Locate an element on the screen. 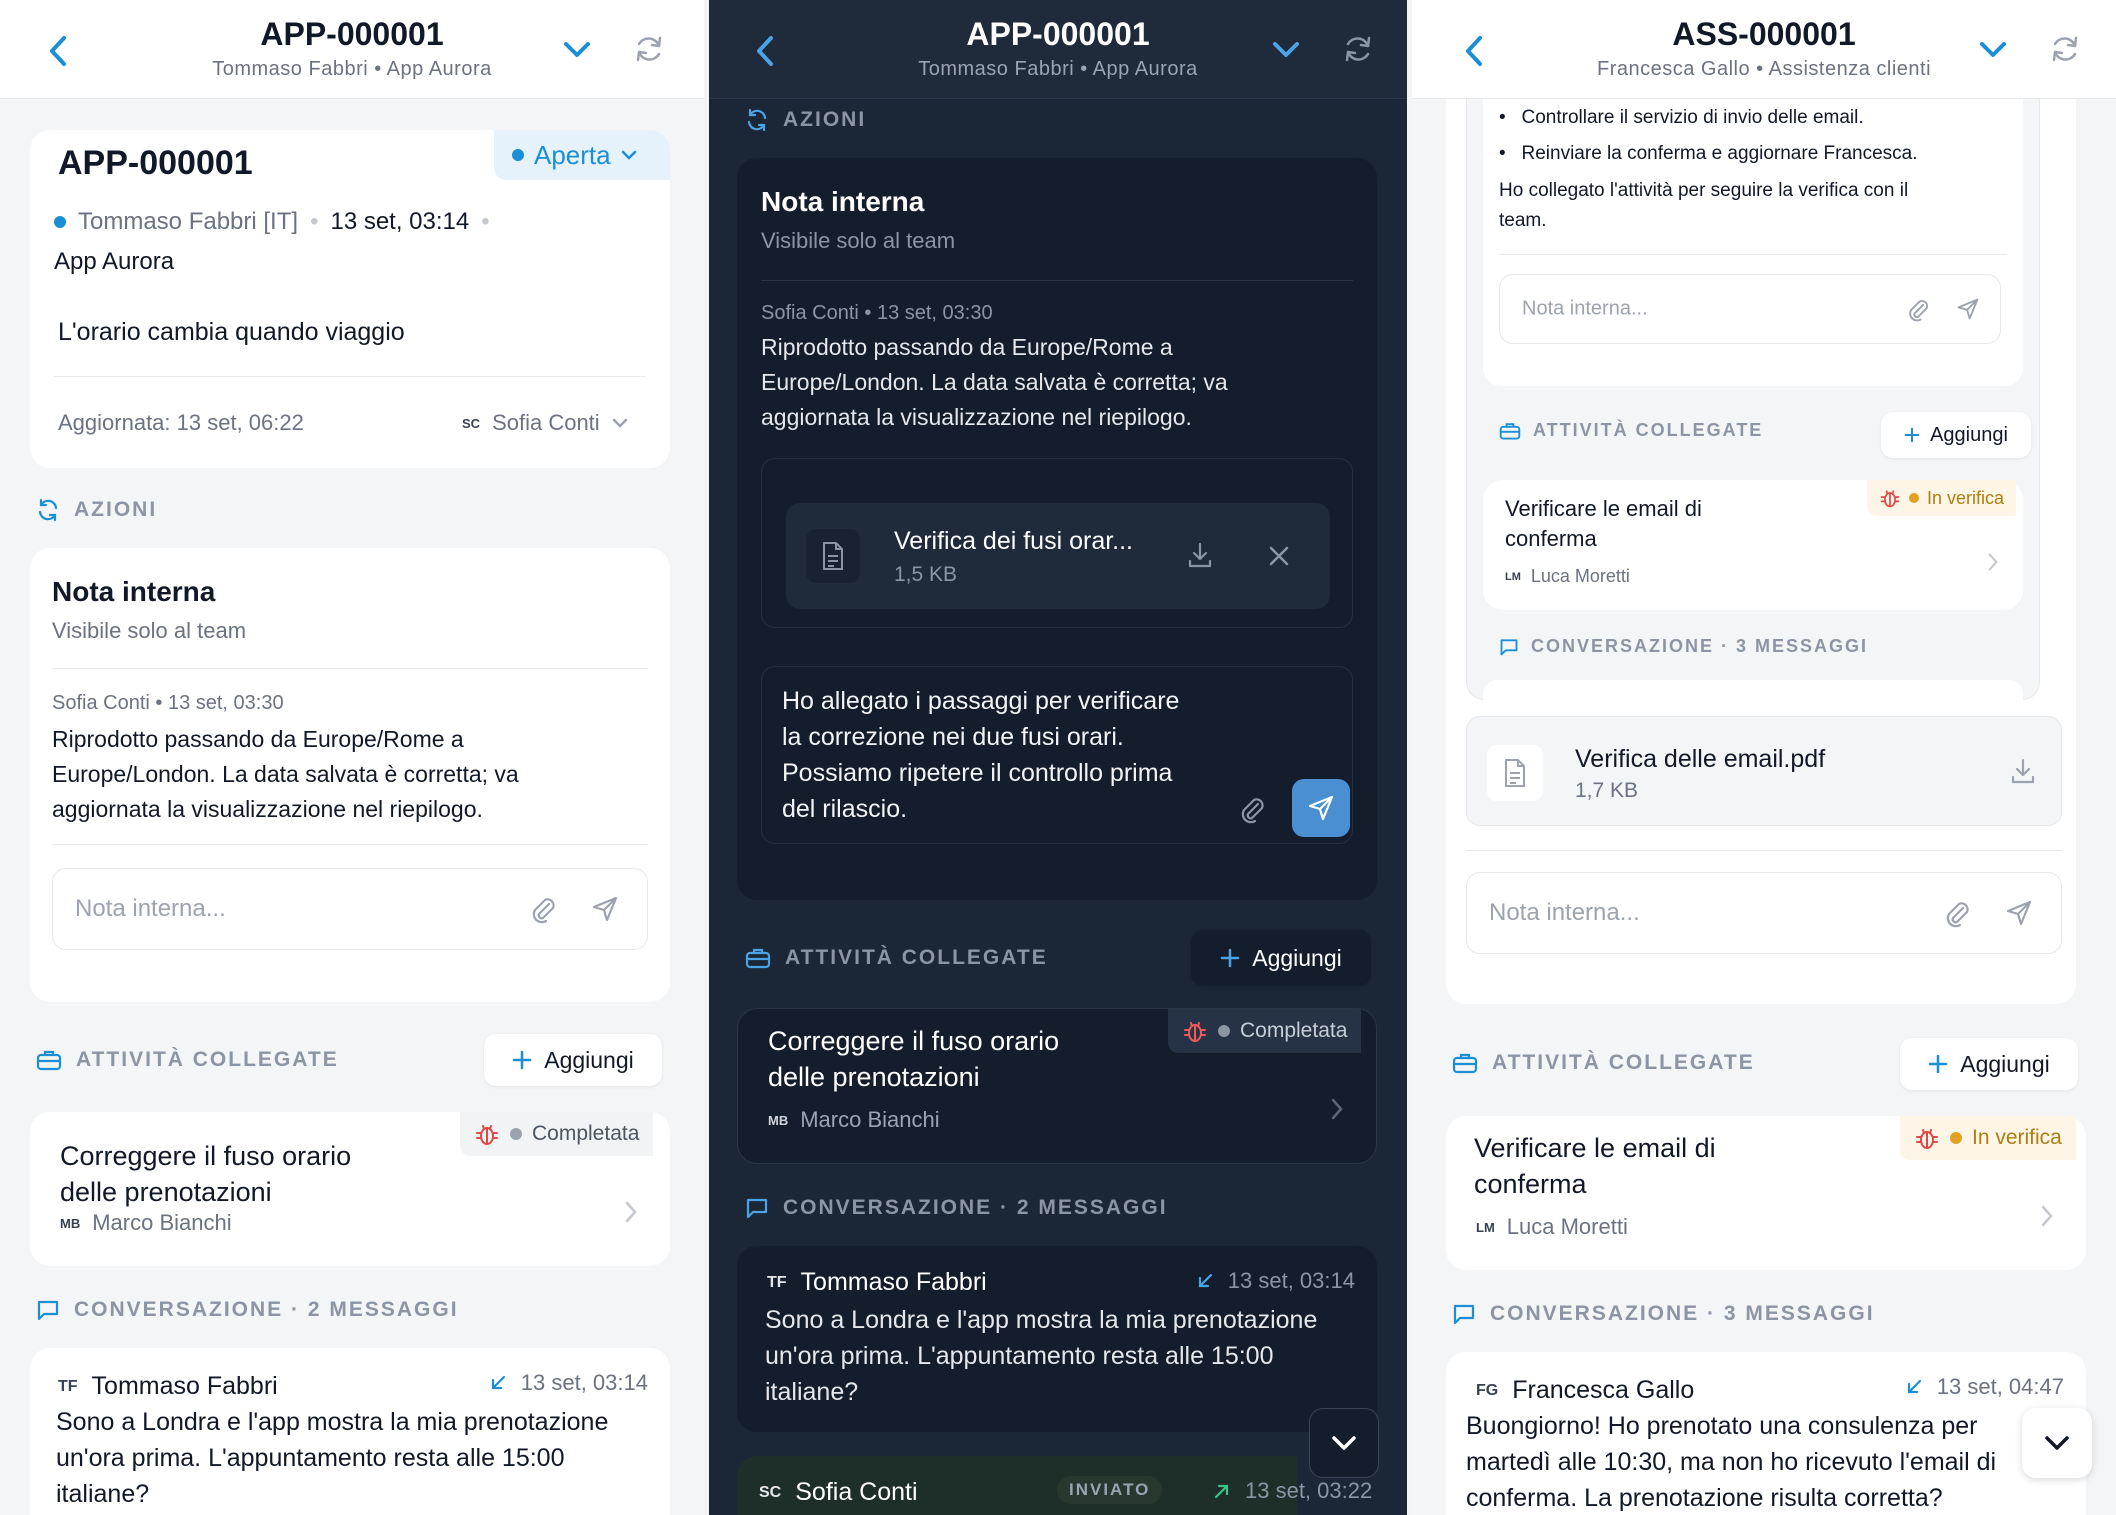  bug-icon is located at coordinates (1195, 1031).